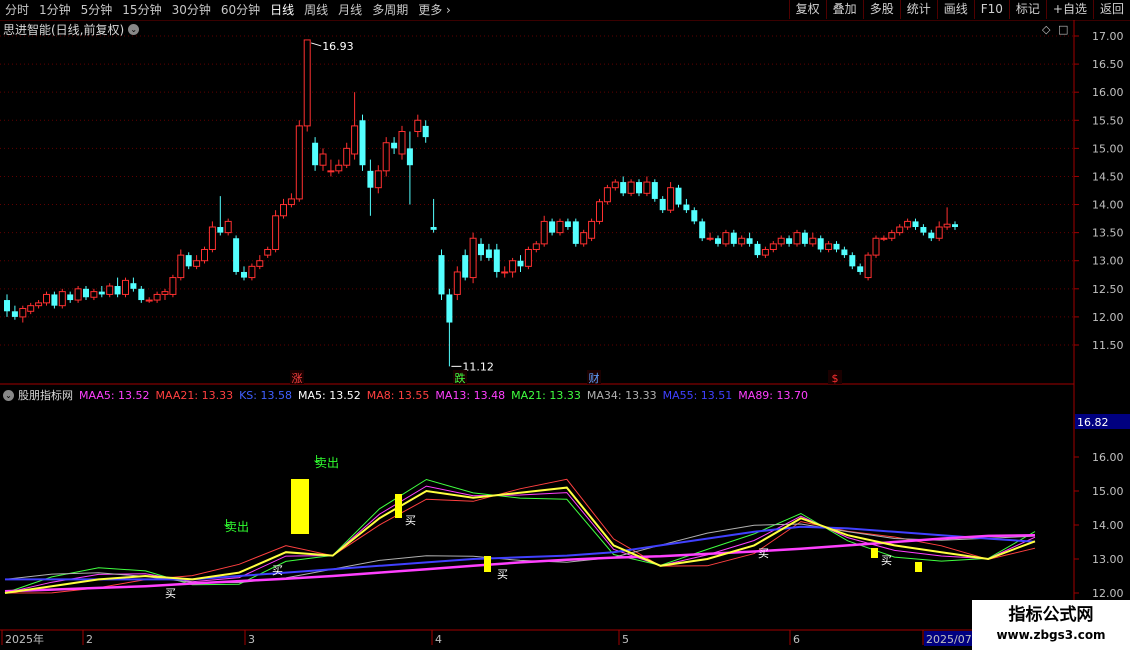 This screenshot has height=650, width=1130. What do you see at coordinates (763, 553) in the screenshot?
I see `buy-signal-label: 买` at bounding box center [763, 553].